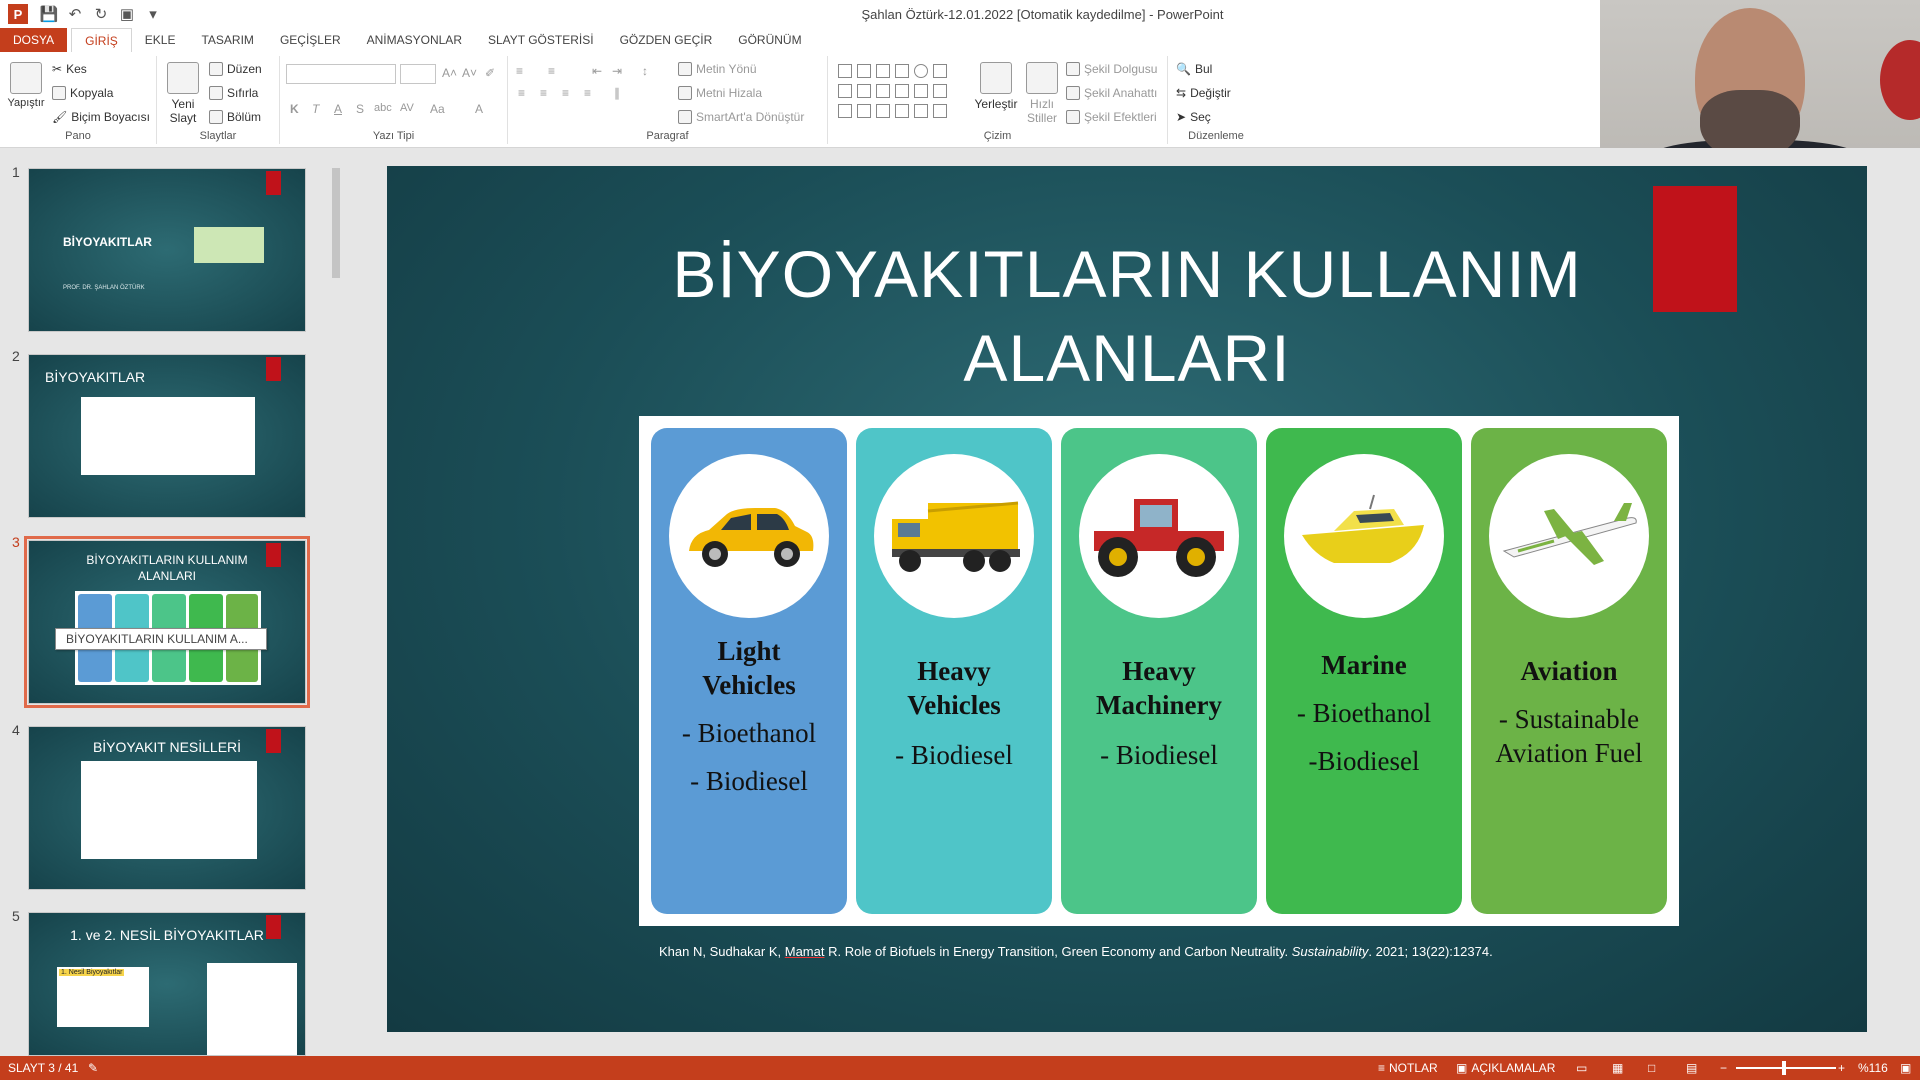  What do you see at coordinates (1841, 1068) in the screenshot?
I see `zoom-in-icon: +` at bounding box center [1841, 1068].